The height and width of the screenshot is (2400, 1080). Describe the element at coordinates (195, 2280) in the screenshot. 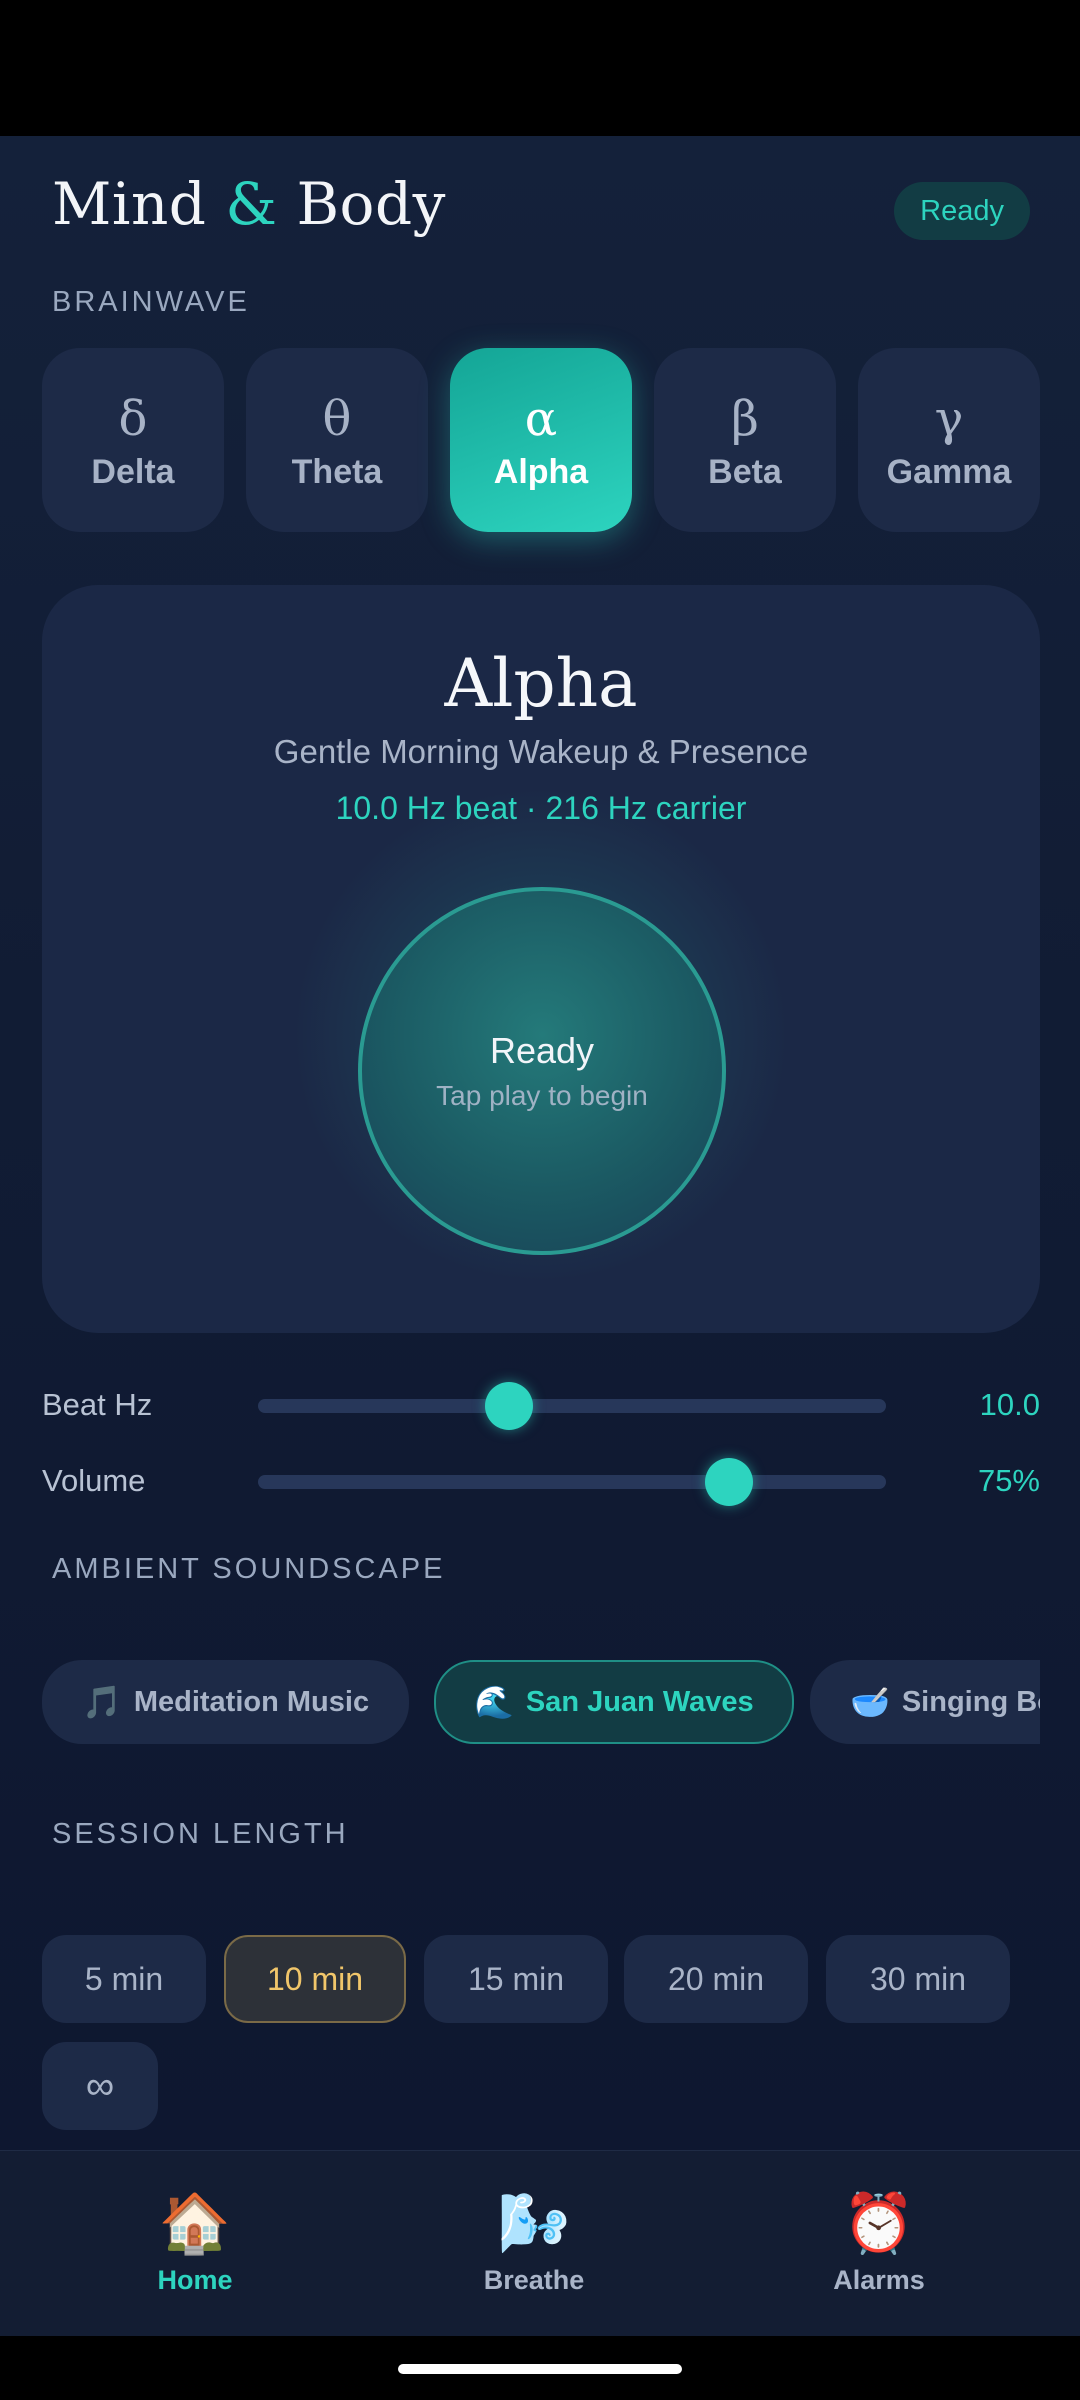

I see `nav-label: Home` at that location.